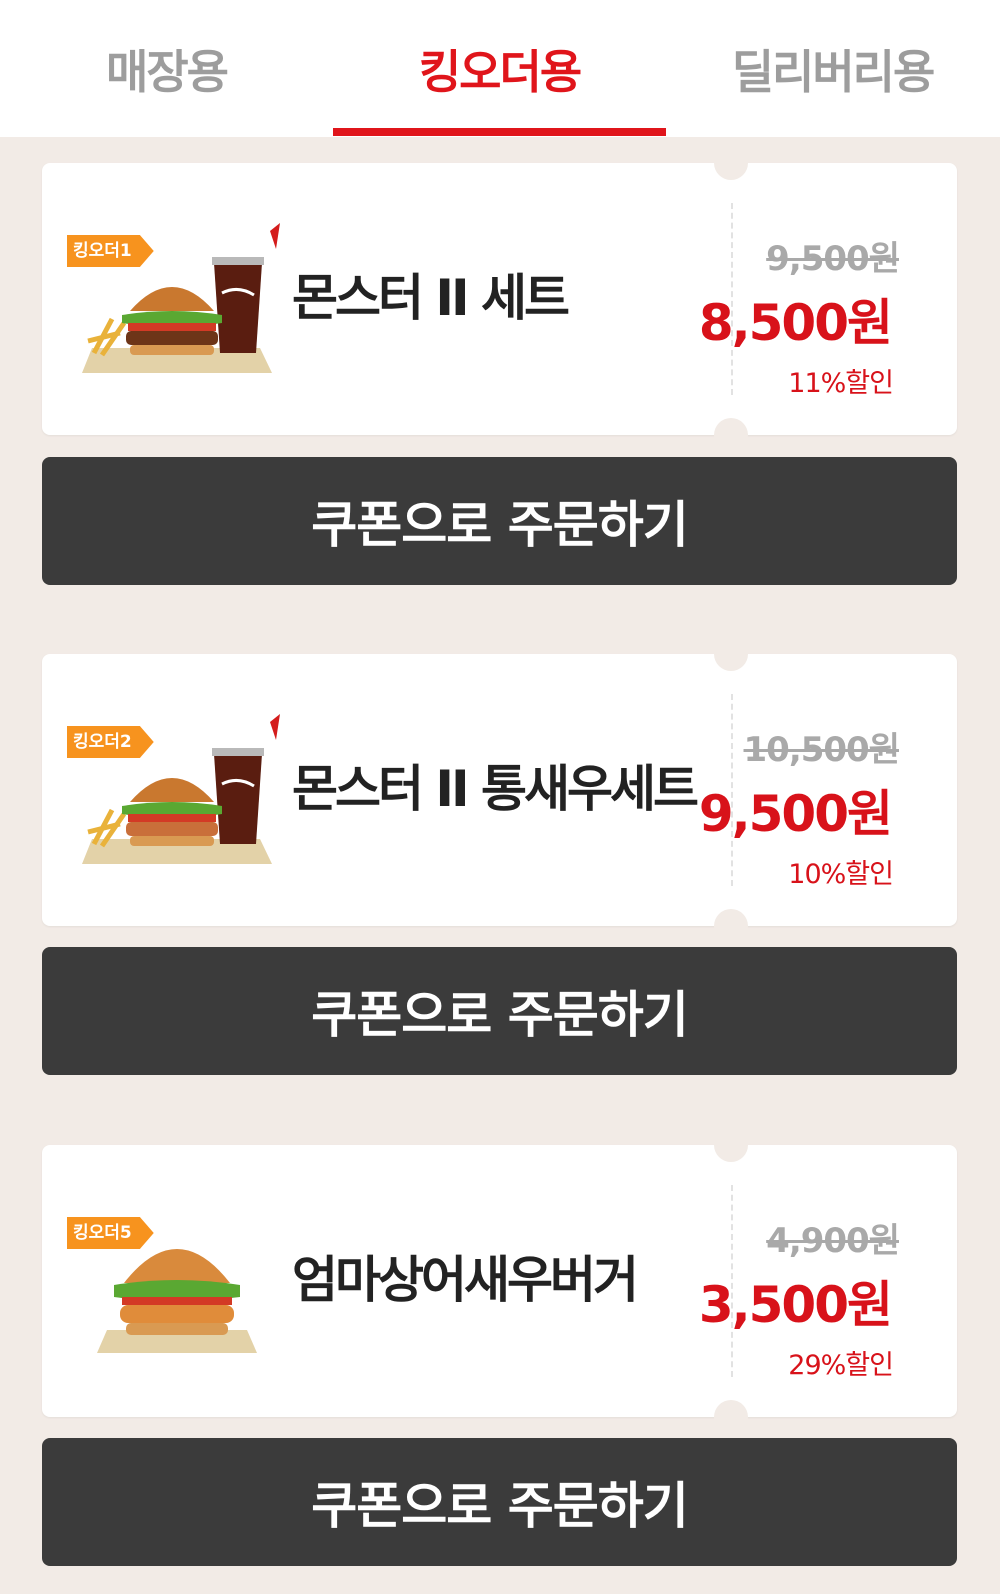 Image resolution: width=1000 pixels, height=1594 pixels. What do you see at coordinates (431, 298) in the screenshot?
I see `product-name: 몬스터 II 세트` at bounding box center [431, 298].